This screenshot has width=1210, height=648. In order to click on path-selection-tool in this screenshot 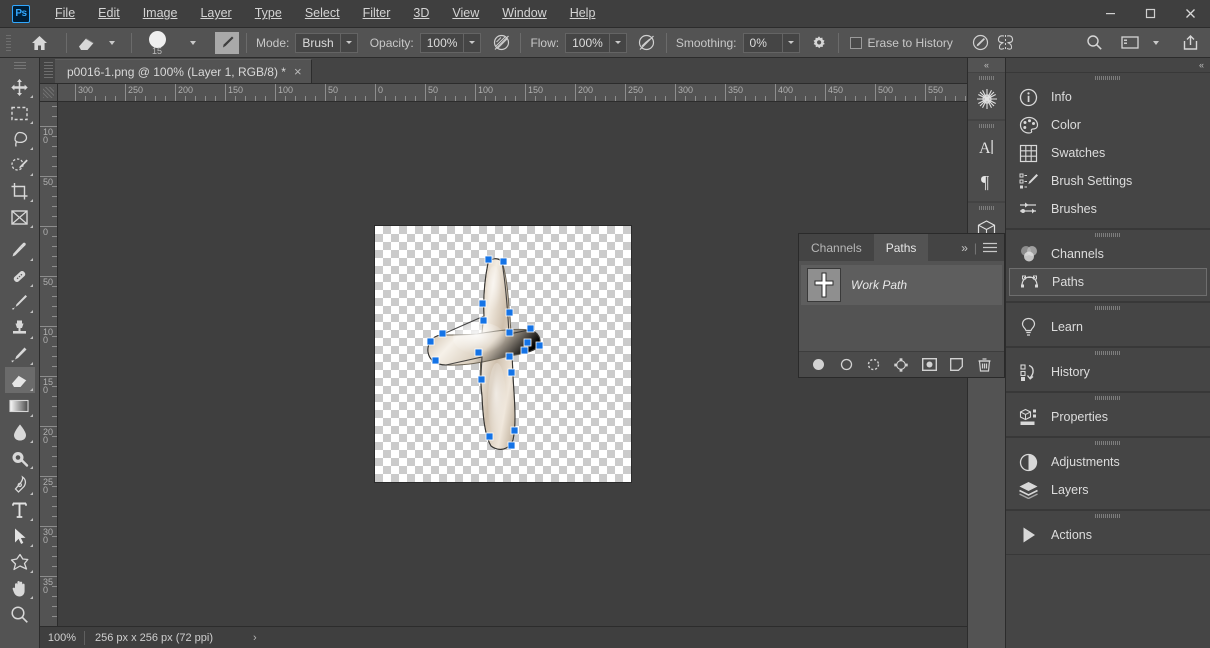, I will do `click(20, 536)`.